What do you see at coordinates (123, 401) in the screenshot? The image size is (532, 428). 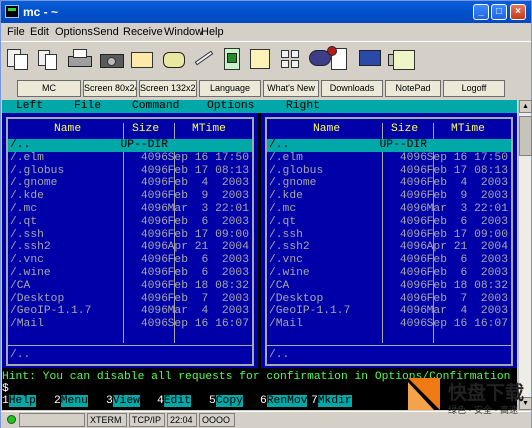 I see `f3-view-key: 3View` at bounding box center [123, 401].